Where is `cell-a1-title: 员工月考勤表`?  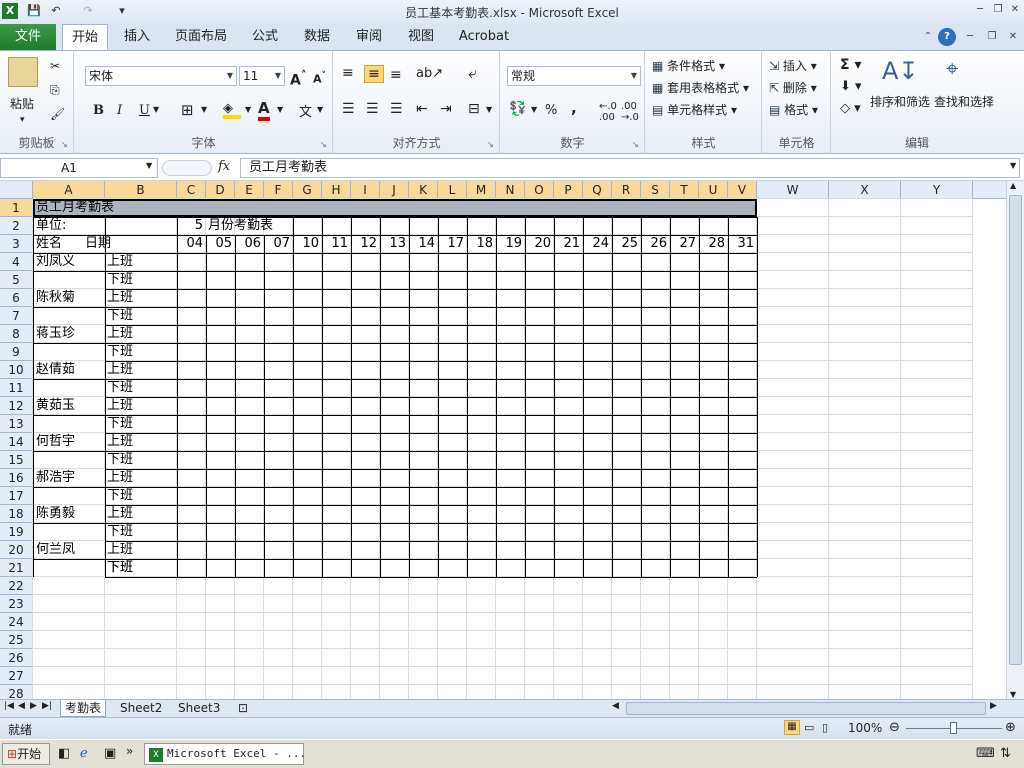
cell-a1-title: 员工月考勤表 is located at coordinates (186, 208).